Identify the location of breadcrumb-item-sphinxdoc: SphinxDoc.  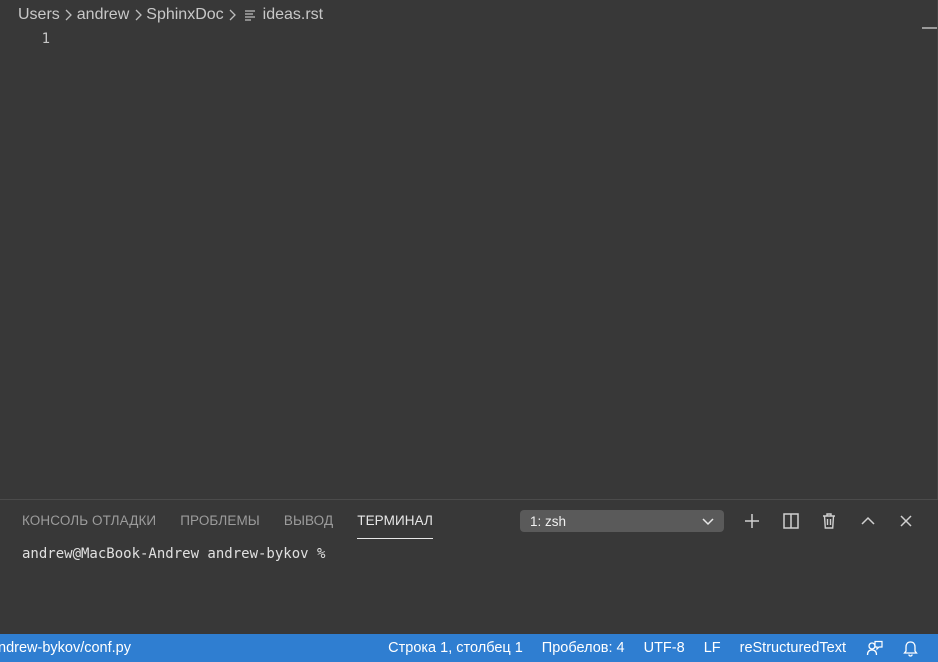
(184, 15).